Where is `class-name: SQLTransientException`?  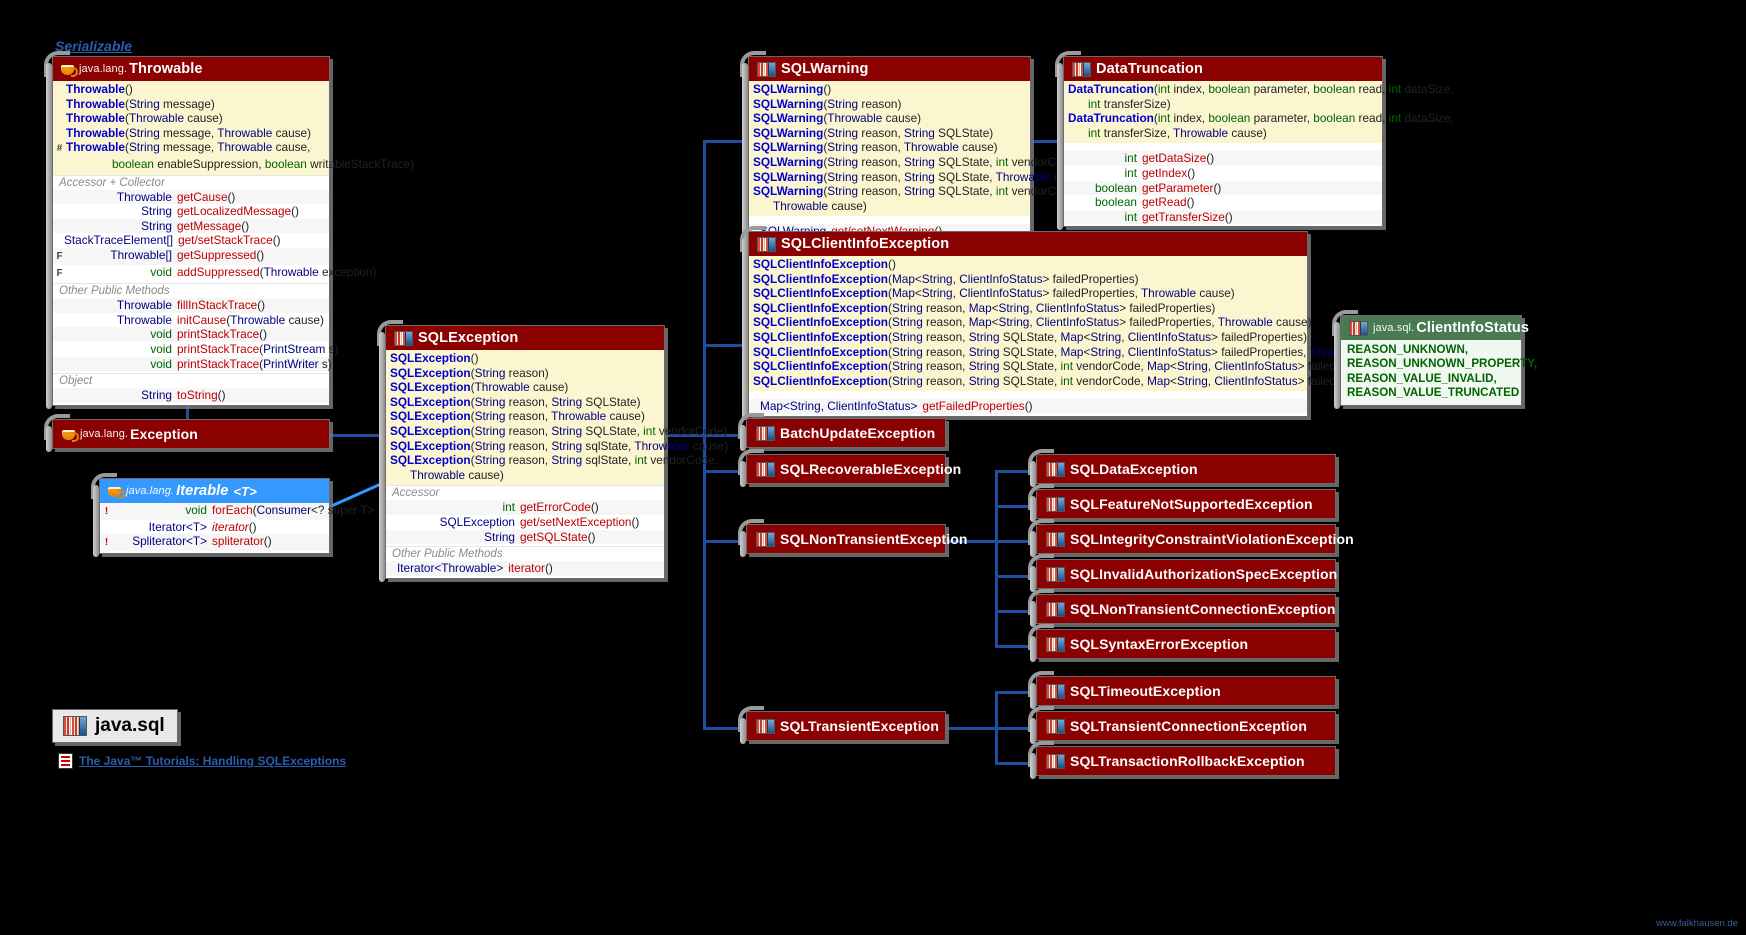
class-name: SQLTransientException is located at coordinates (859, 726).